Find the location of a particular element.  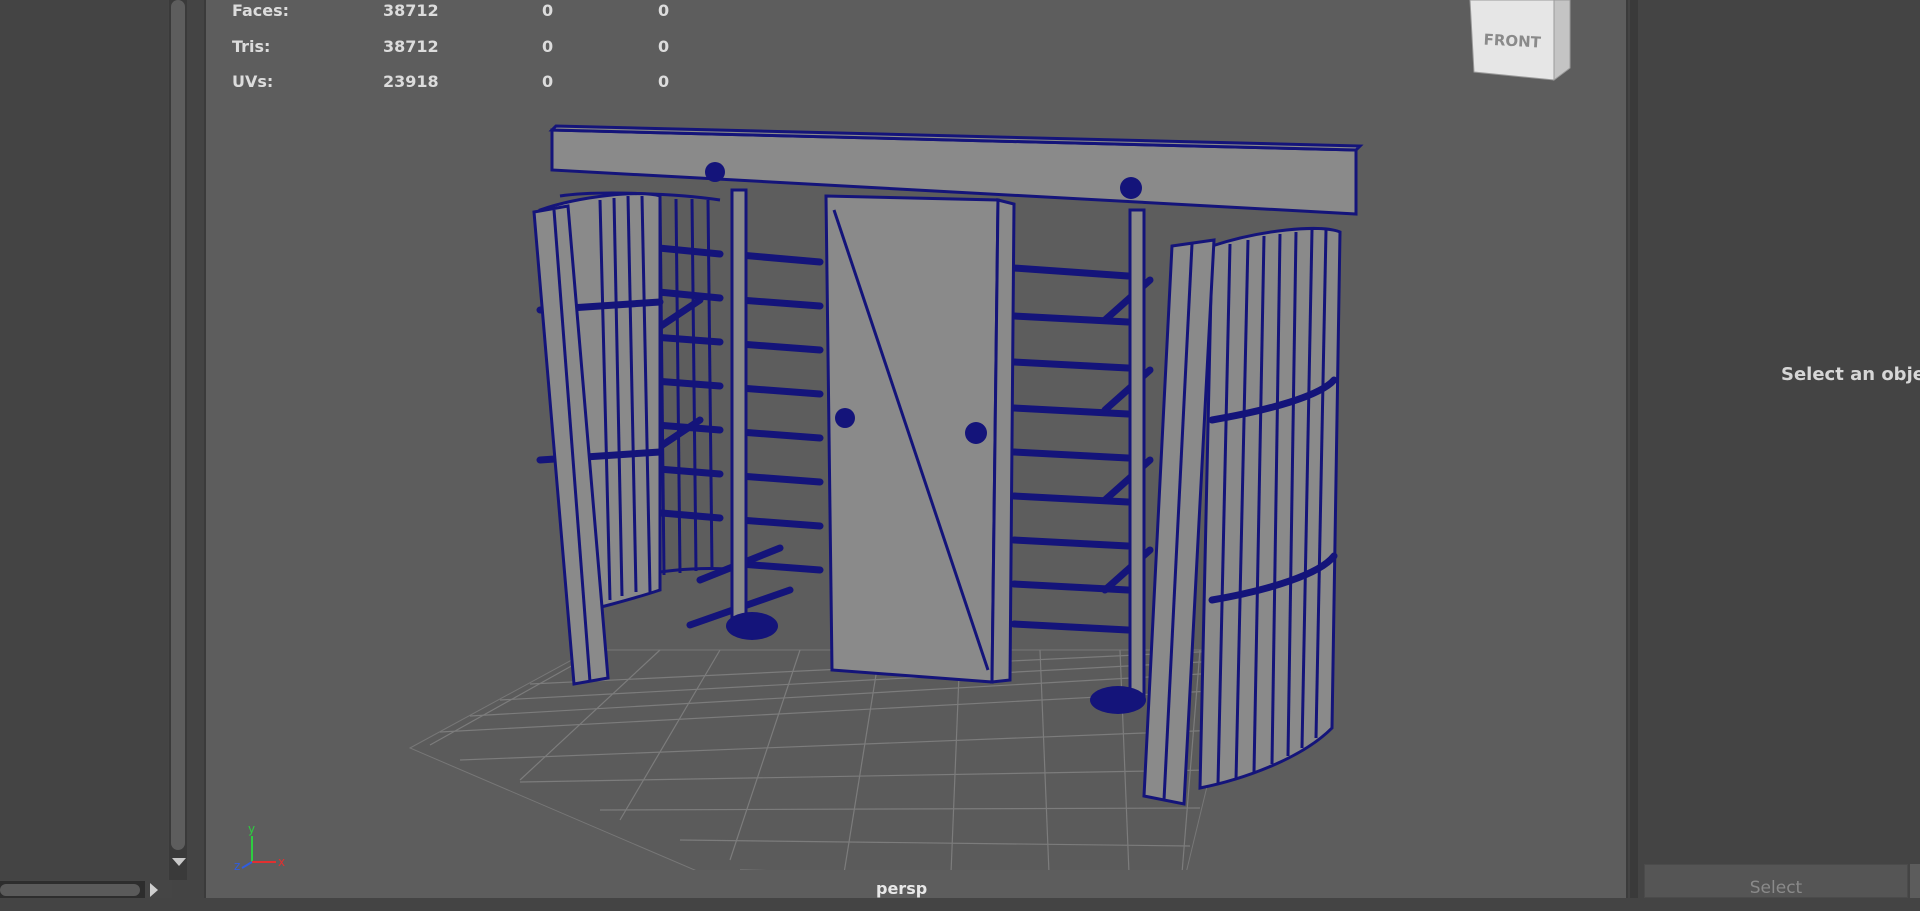

y-axis-label: y is located at coordinates (251, 829).